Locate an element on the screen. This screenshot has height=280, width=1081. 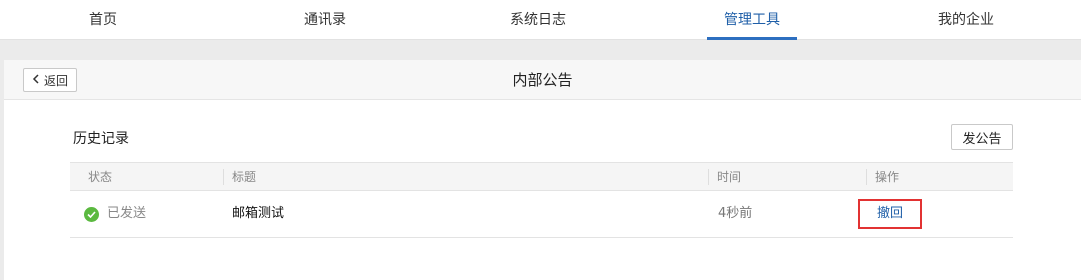
back-button-label: 返回 is located at coordinates (55, 80).